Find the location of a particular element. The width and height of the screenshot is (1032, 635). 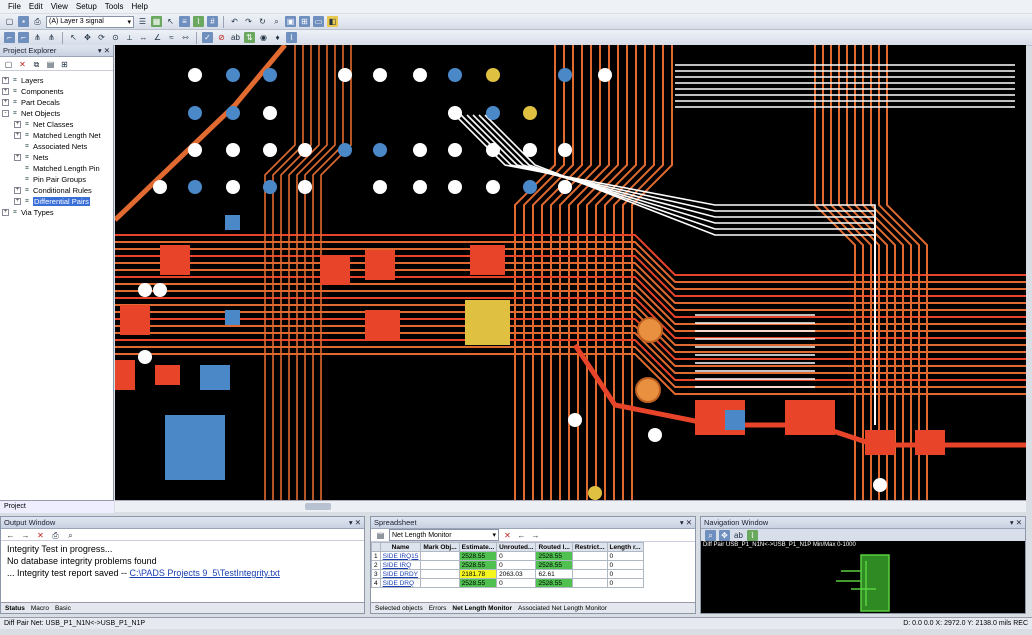

view-board-icon: ▣ is located at coordinates (290, 21).